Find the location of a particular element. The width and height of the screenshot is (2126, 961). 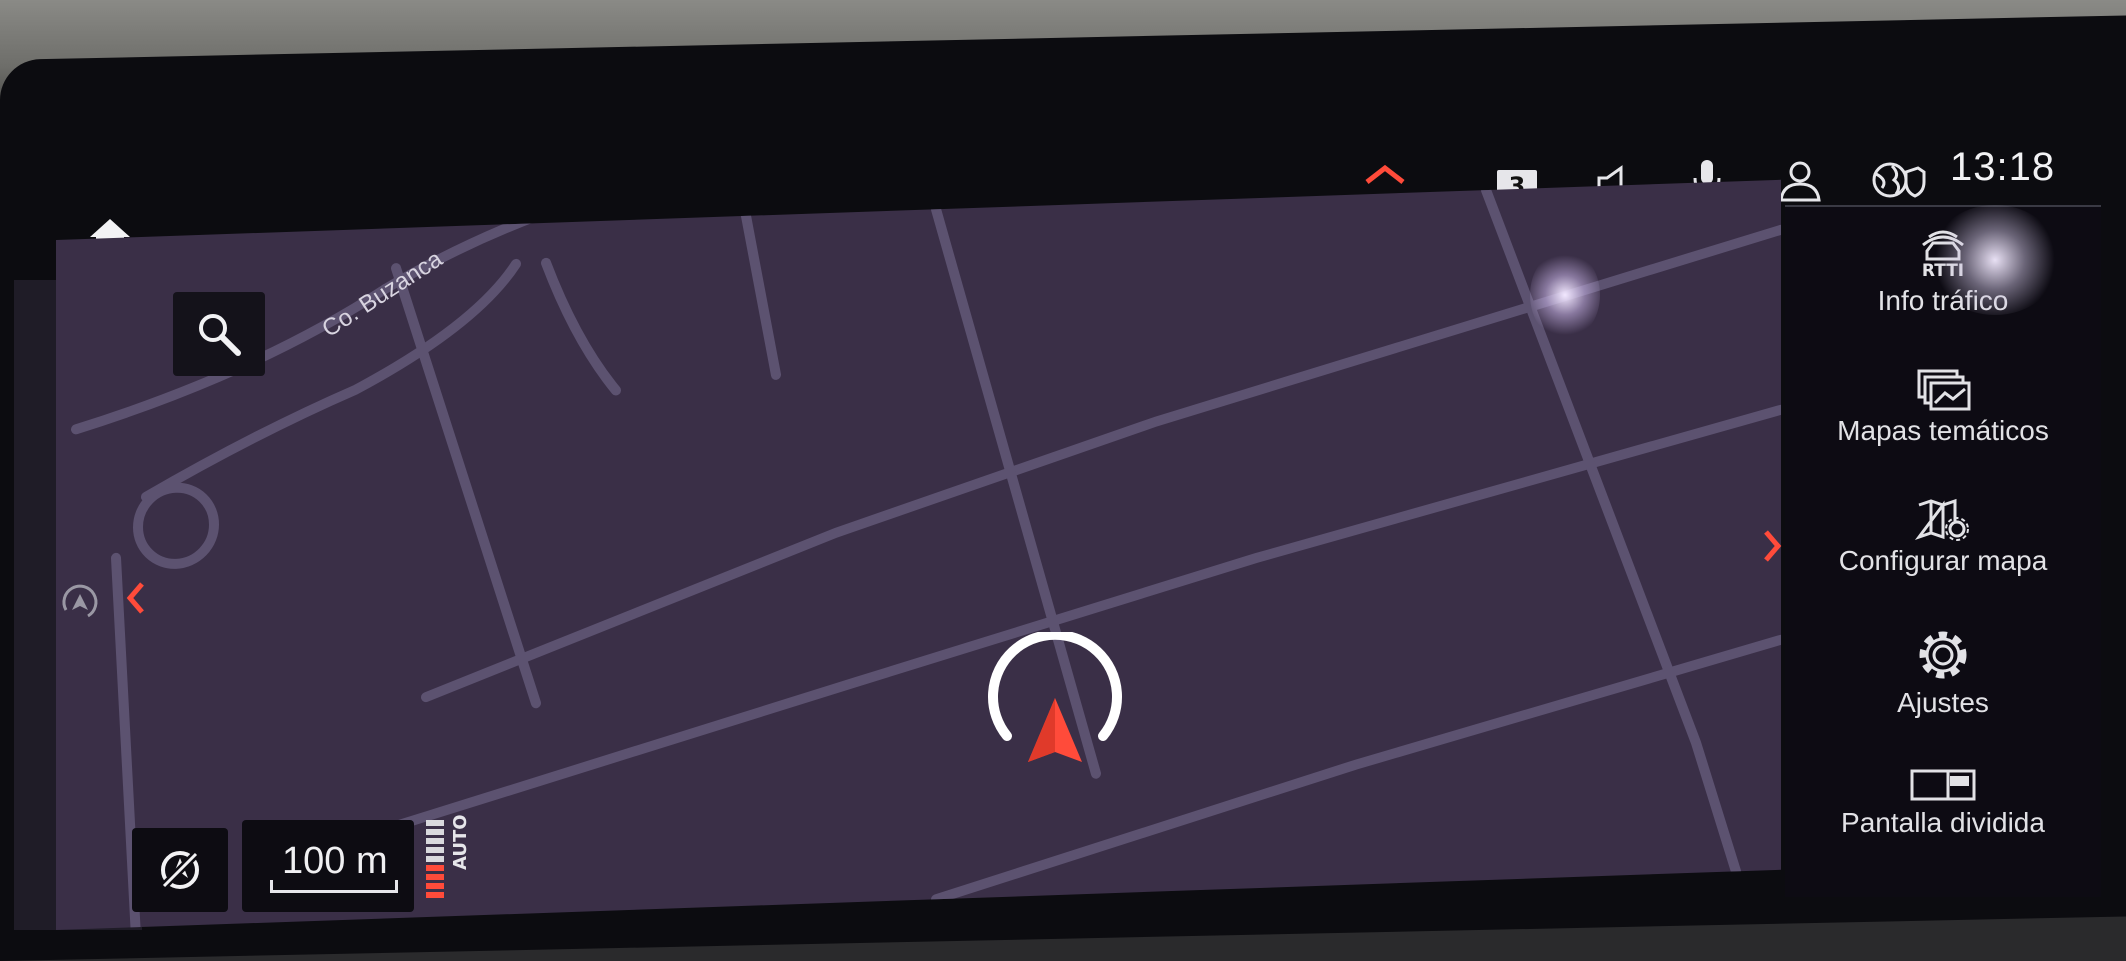

menu-item-label: Mapas temáticos is located at coordinates (1943, 430).